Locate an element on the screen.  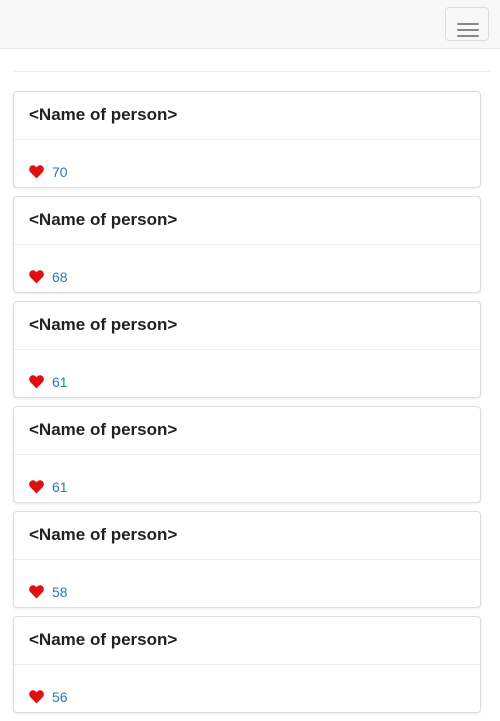
card-body: 58 is located at coordinates (247, 583).